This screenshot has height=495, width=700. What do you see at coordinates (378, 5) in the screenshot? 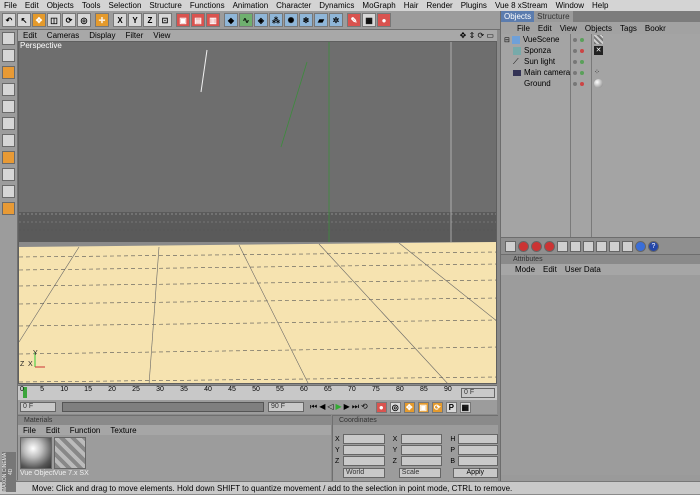
I see `menu-mograph: MoGraph` at bounding box center [378, 5].